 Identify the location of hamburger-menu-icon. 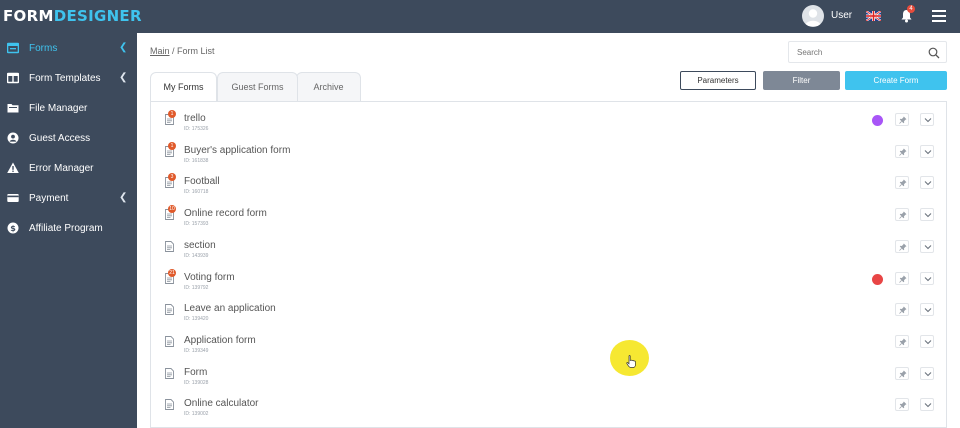
(939, 16).